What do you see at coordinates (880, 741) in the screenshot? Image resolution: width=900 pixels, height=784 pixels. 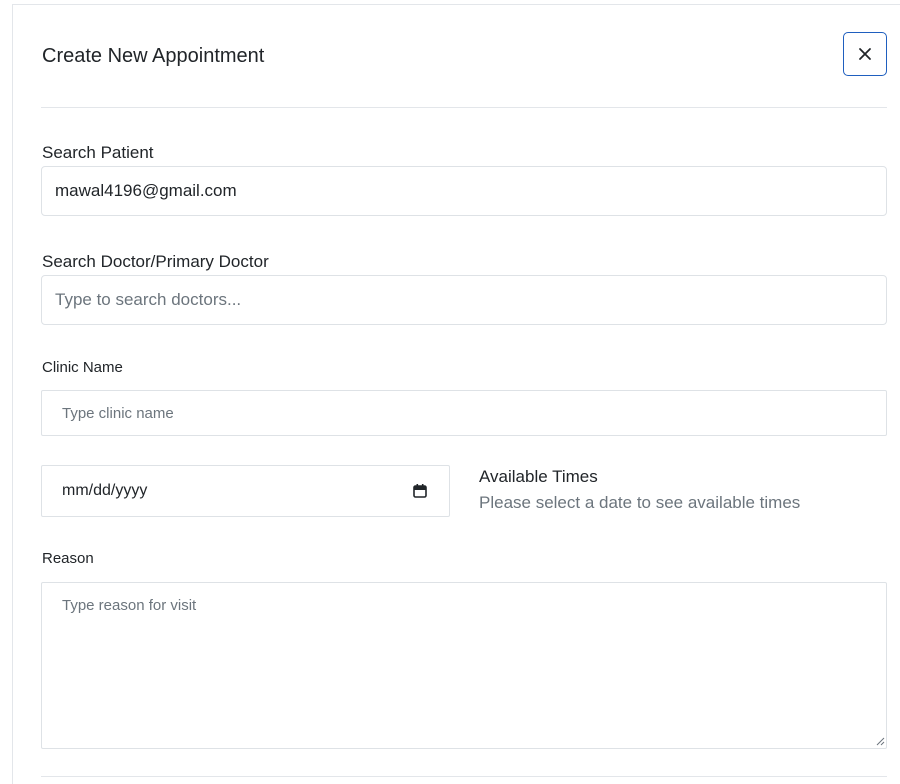 I see `resize-handle-icon` at bounding box center [880, 741].